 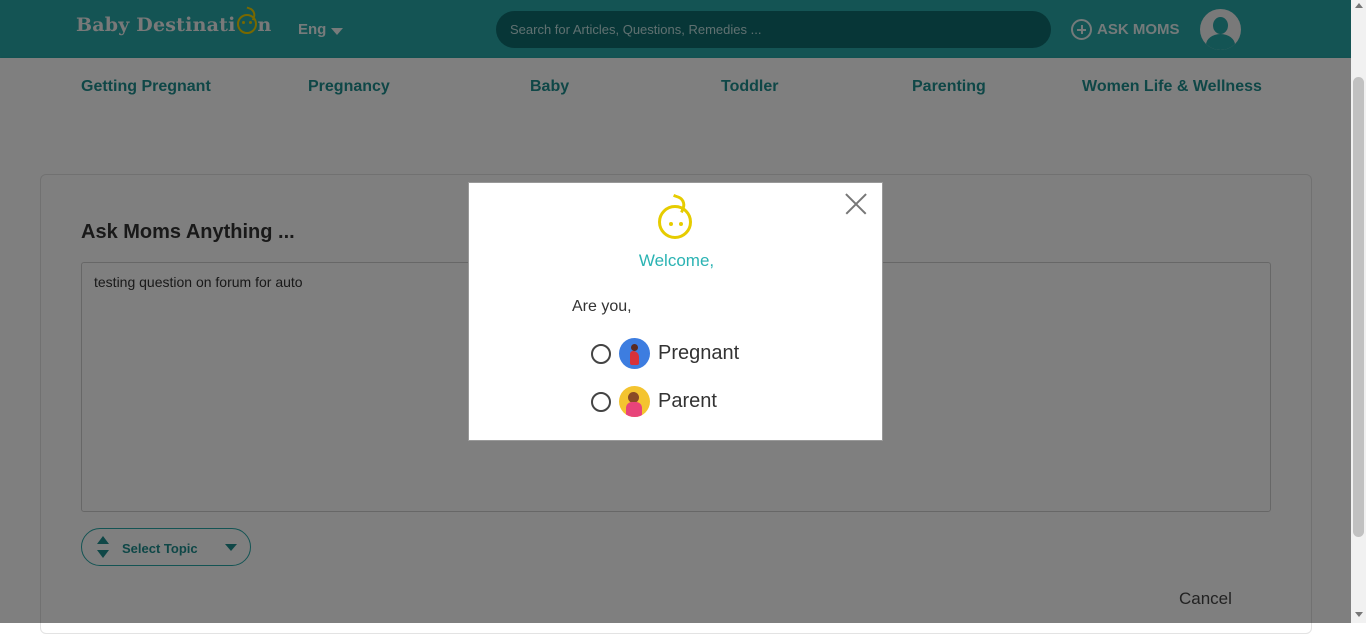 I want to click on welcome-modal: Welcome, Are you, Pregnant Parent, so click(x=675, y=311).